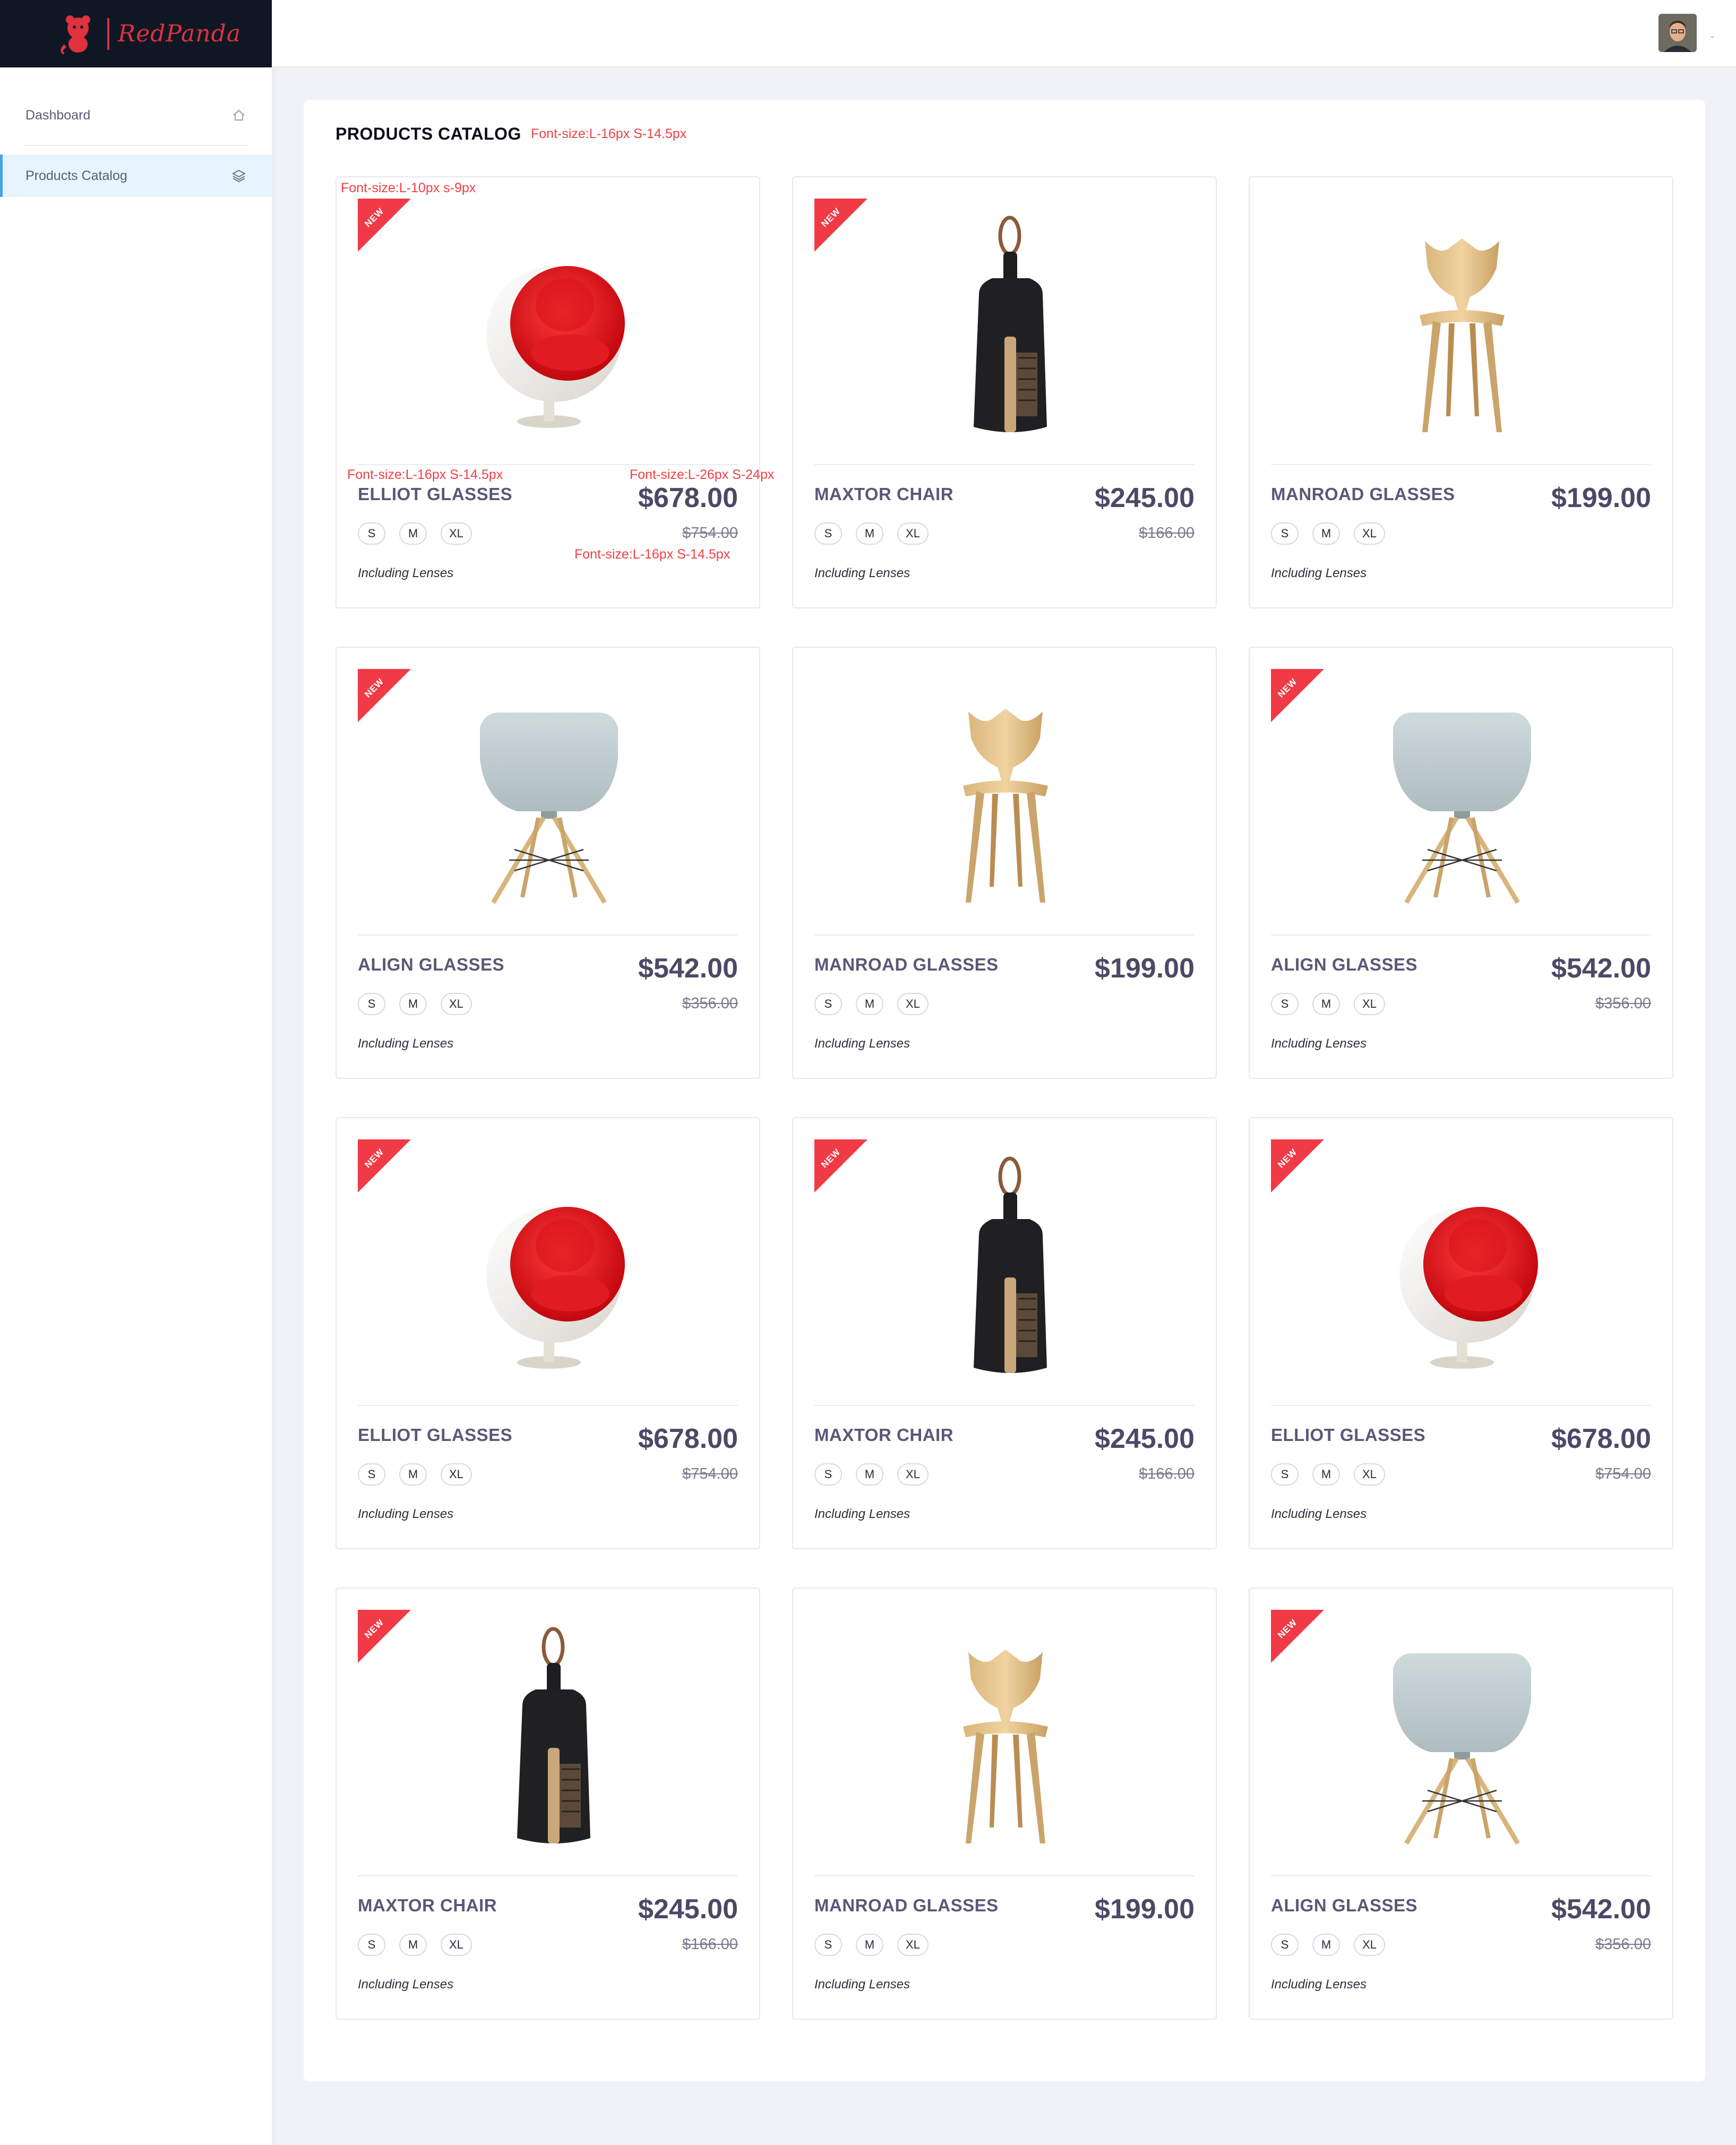 This screenshot has width=1736, height=2145. I want to click on font-annotation-old-price-font: Font-size:L-16px S-14.5px, so click(652, 554).